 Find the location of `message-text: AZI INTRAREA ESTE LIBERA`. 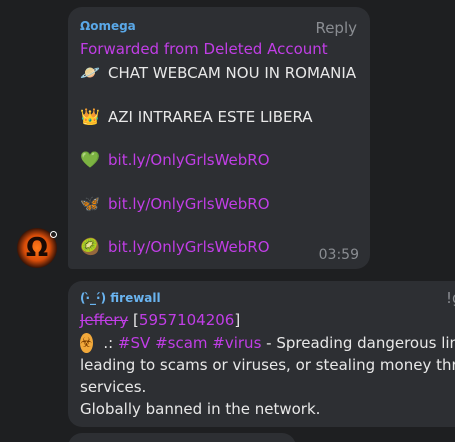

message-text: AZI INTRAREA ESTE LIBERA is located at coordinates (210, 117).